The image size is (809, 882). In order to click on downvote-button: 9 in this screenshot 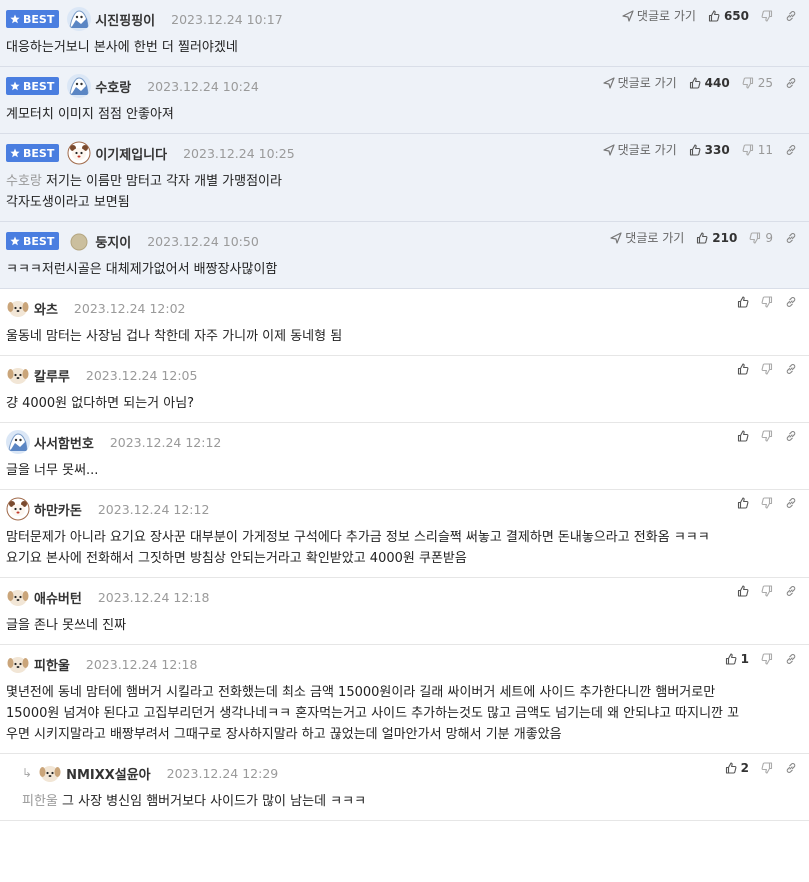, I will do `click(761, 238)`.